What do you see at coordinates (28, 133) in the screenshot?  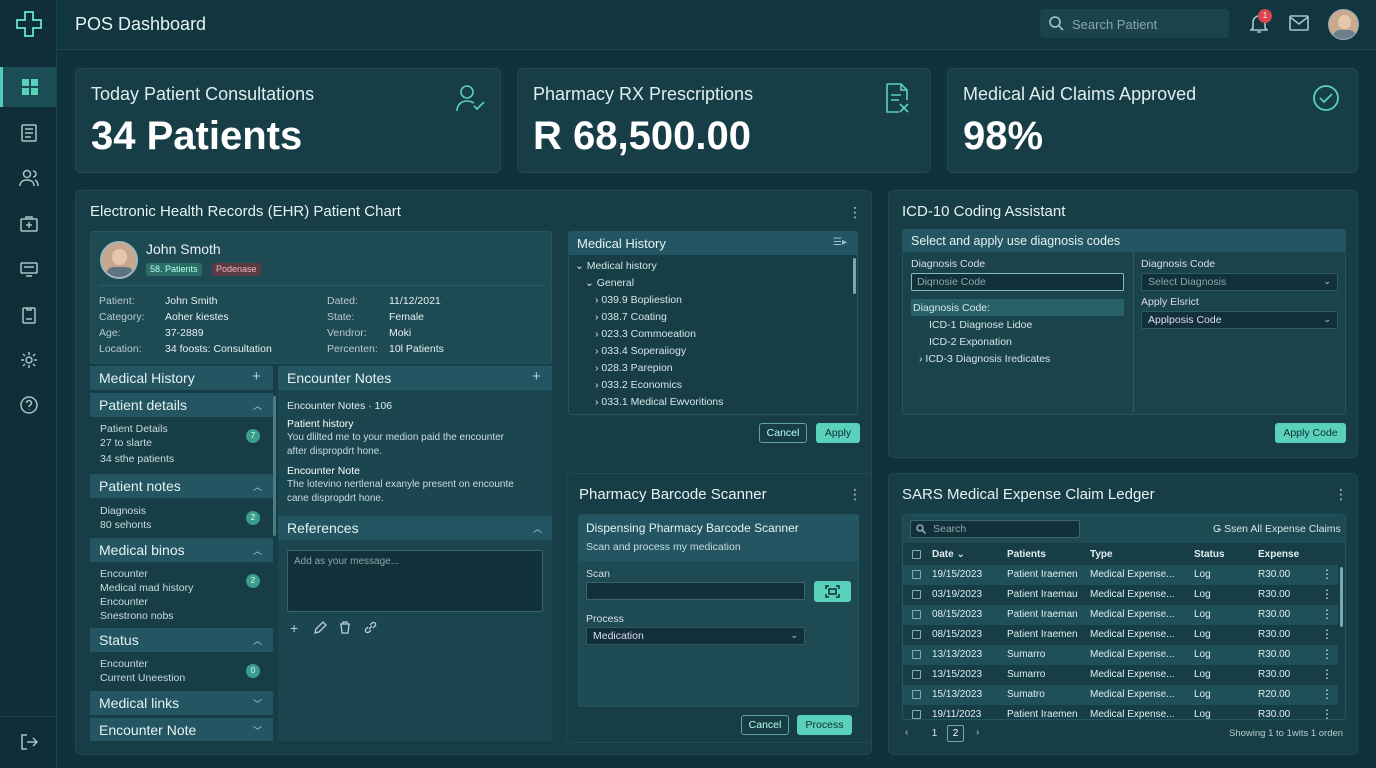 I see `nav-records-icon` at bounding box center [28, 133].